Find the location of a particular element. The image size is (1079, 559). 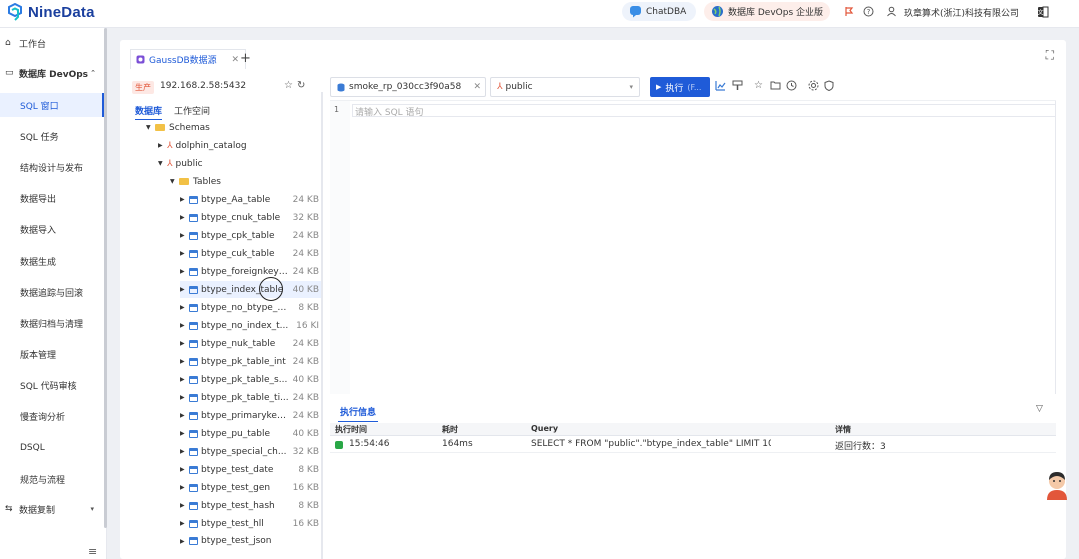

sidebar-item-data-export: 数据导出 is located at coordinates (52, 198).